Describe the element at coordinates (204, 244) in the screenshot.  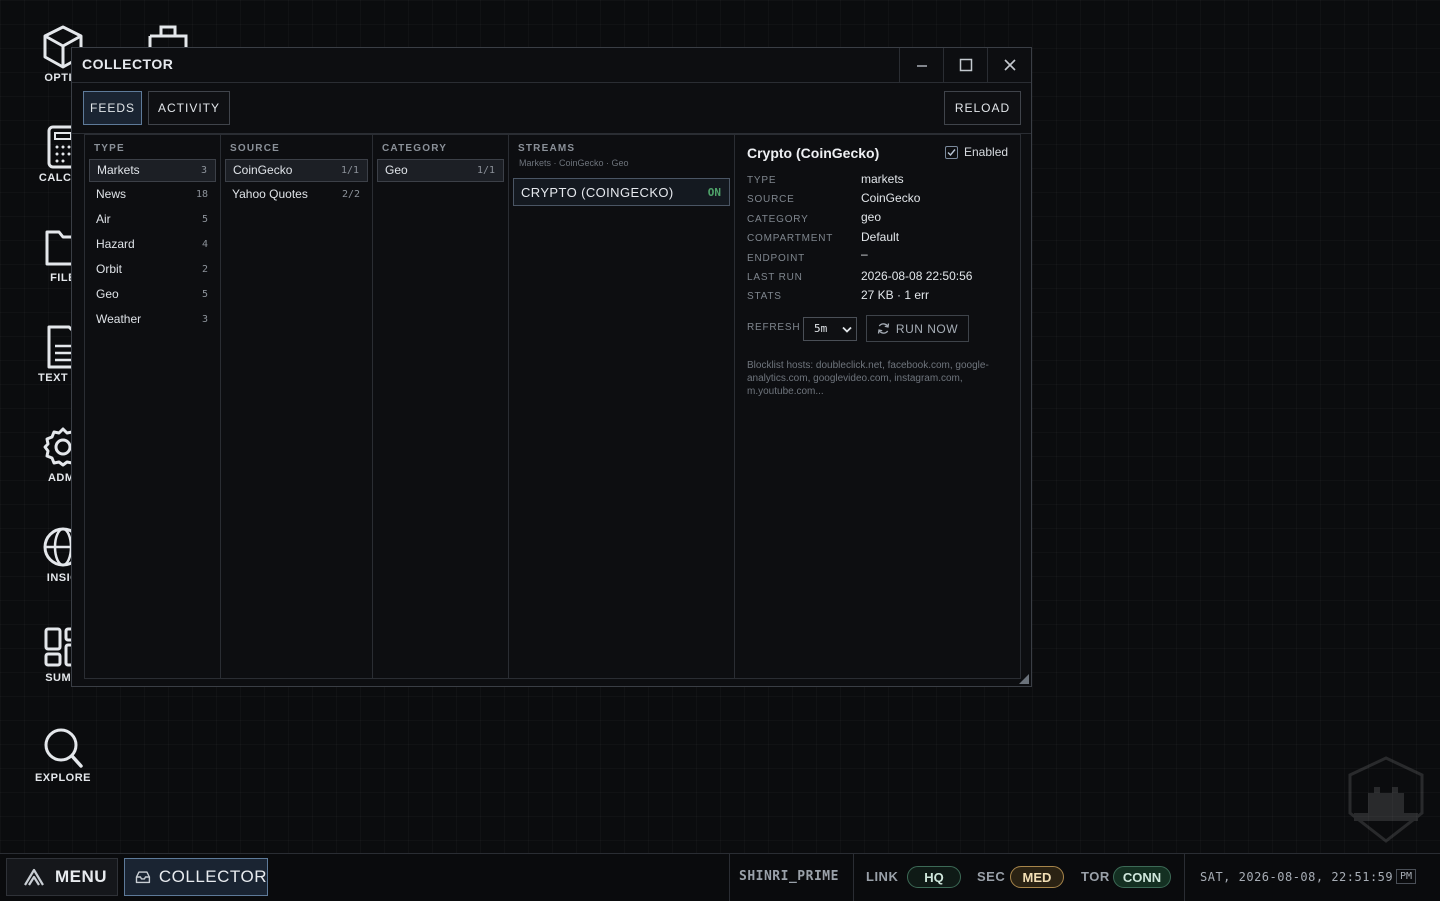
I see `type-item-count: 4` at that location.